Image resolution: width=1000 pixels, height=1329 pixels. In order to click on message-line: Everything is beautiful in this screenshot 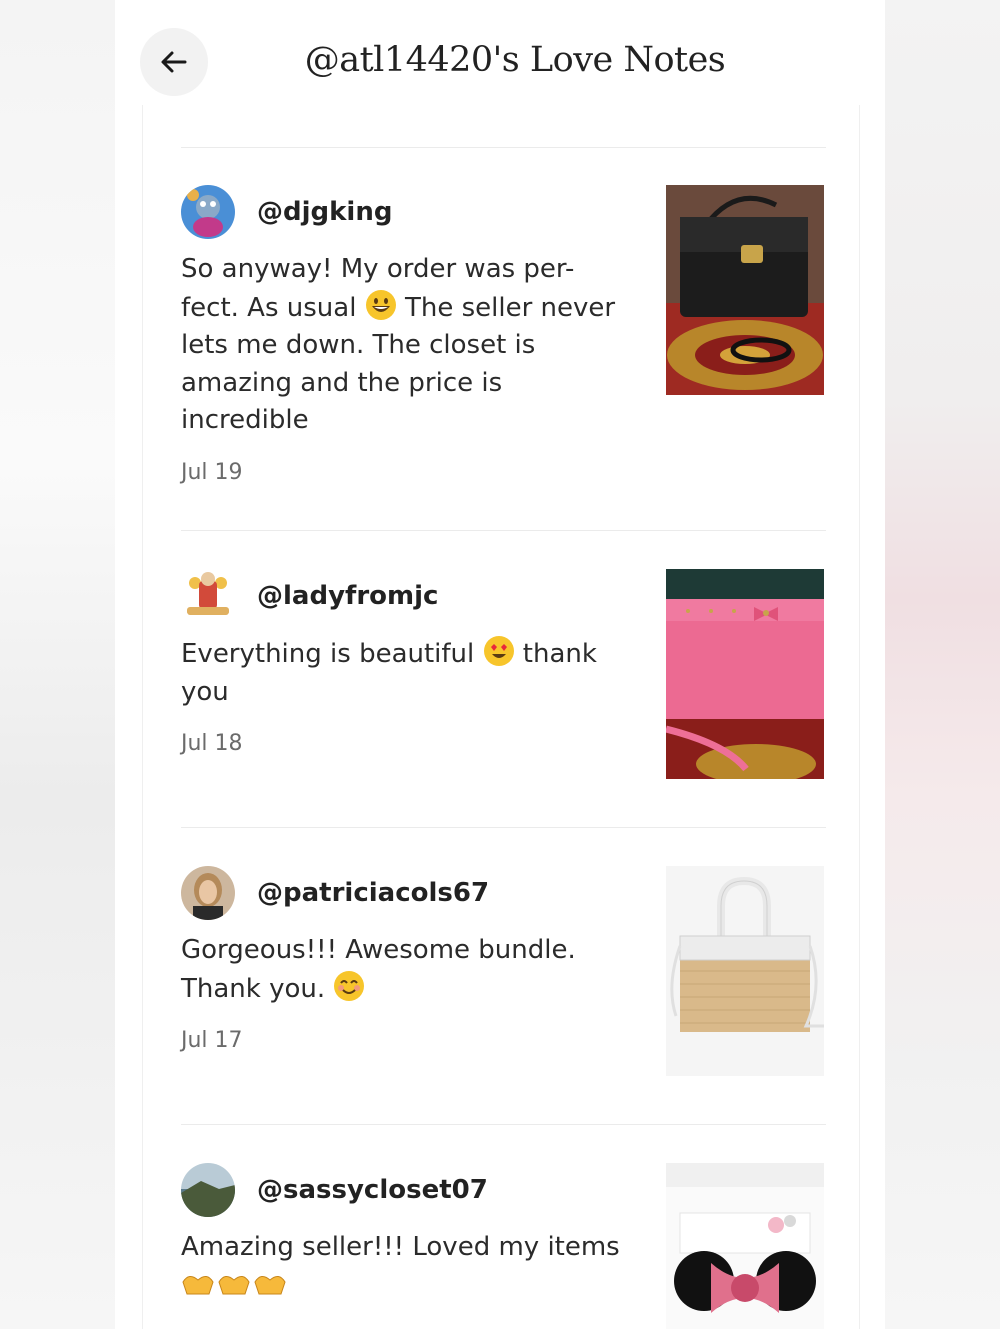, I will do `click(328, 654)`.